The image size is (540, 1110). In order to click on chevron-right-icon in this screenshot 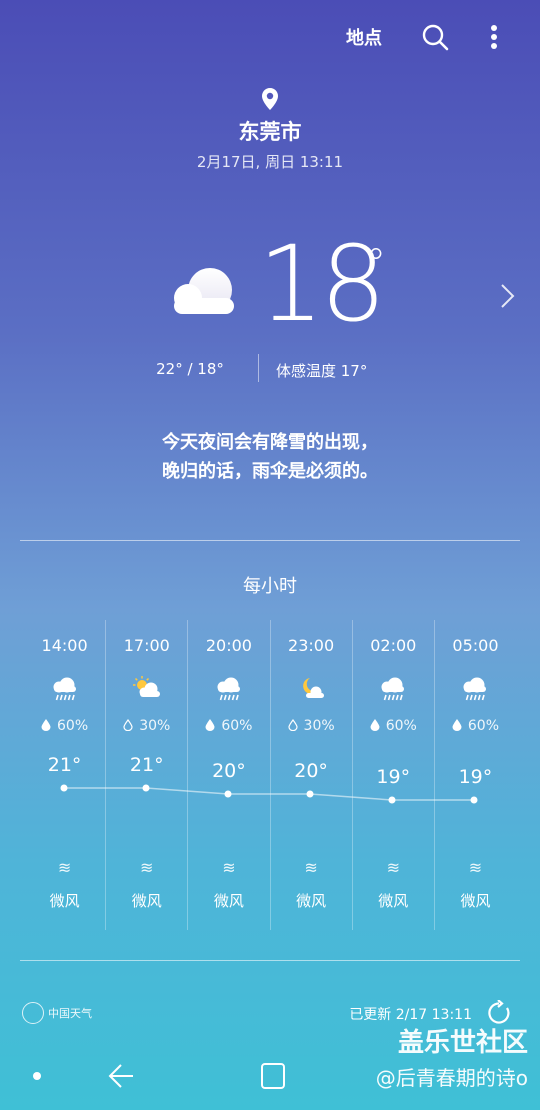, I will do `click(507, 296)`.